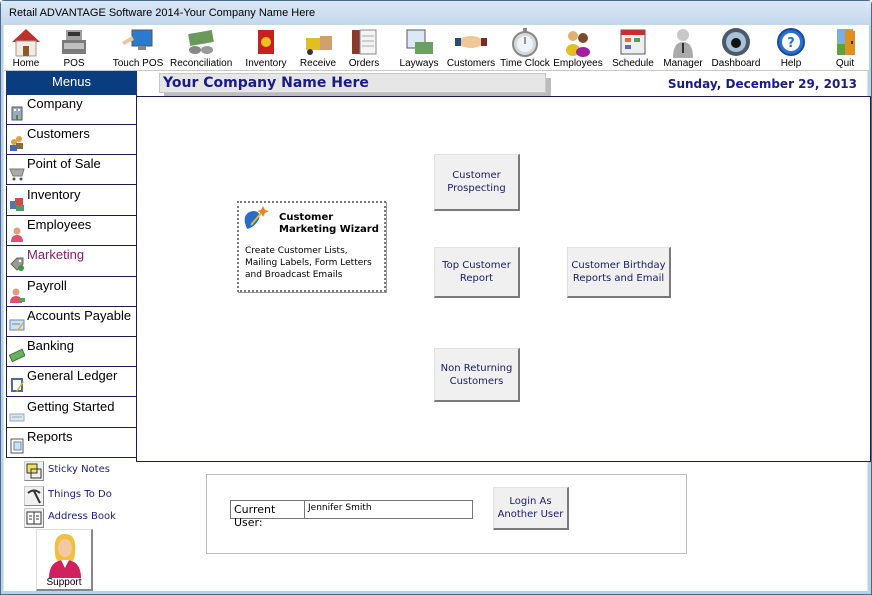 The width and height of the screenshot is (872, 595). I want to click on current-user-label: Current User:, so click(267, 514).